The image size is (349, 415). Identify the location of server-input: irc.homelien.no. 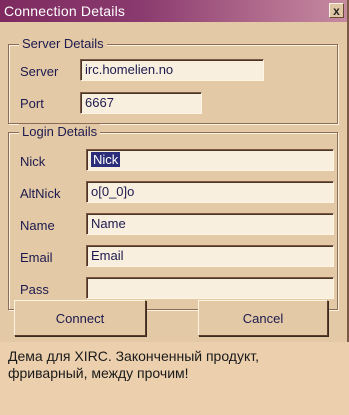
(172, 70).